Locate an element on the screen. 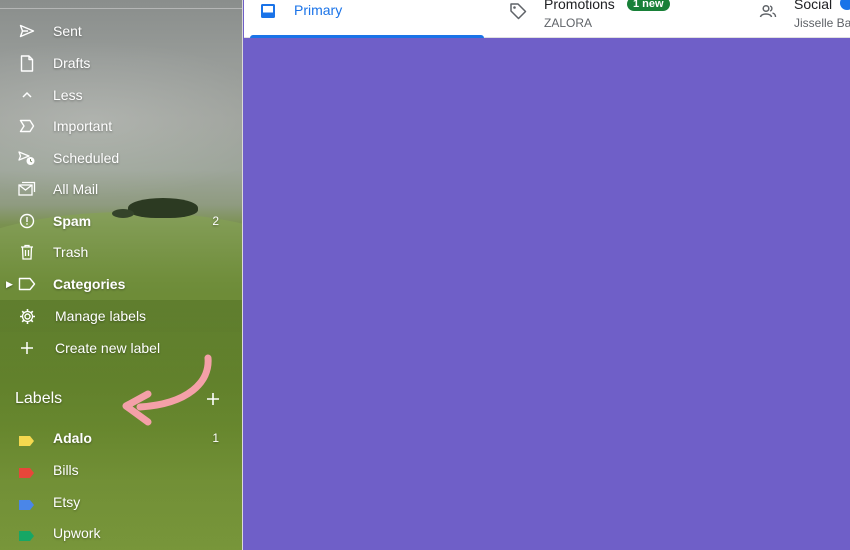 The width and height of the screenshot is (850, 550). sidebar-item-important: Important is located at coordinates (121, 126).